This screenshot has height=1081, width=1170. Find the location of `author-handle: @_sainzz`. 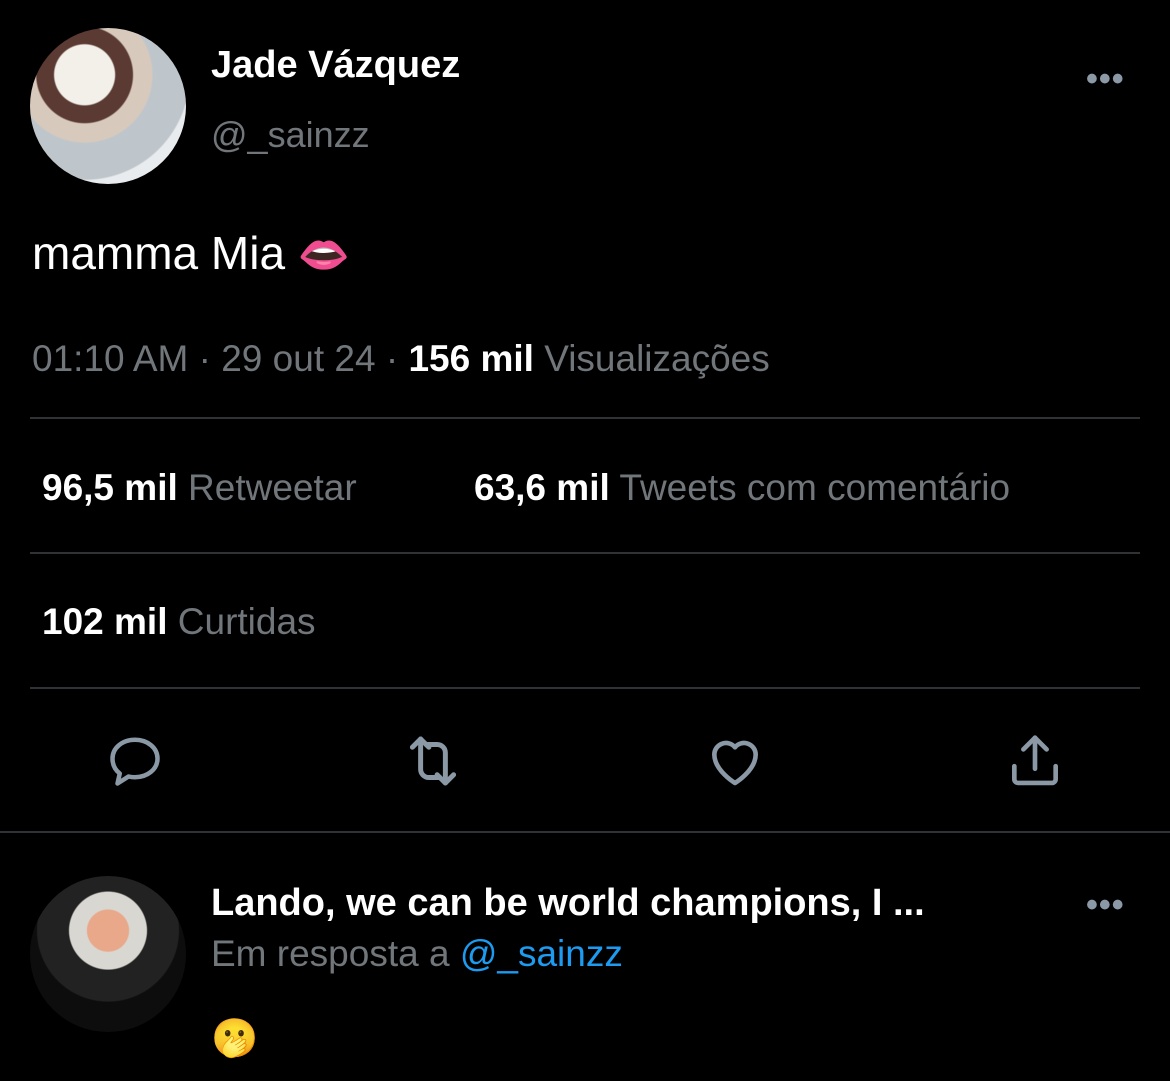

author-handle: @_sainzz is located at coordinates (290, 135).